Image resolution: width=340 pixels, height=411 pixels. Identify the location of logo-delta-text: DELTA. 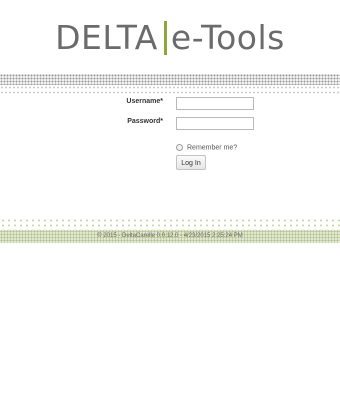
(106, 37).